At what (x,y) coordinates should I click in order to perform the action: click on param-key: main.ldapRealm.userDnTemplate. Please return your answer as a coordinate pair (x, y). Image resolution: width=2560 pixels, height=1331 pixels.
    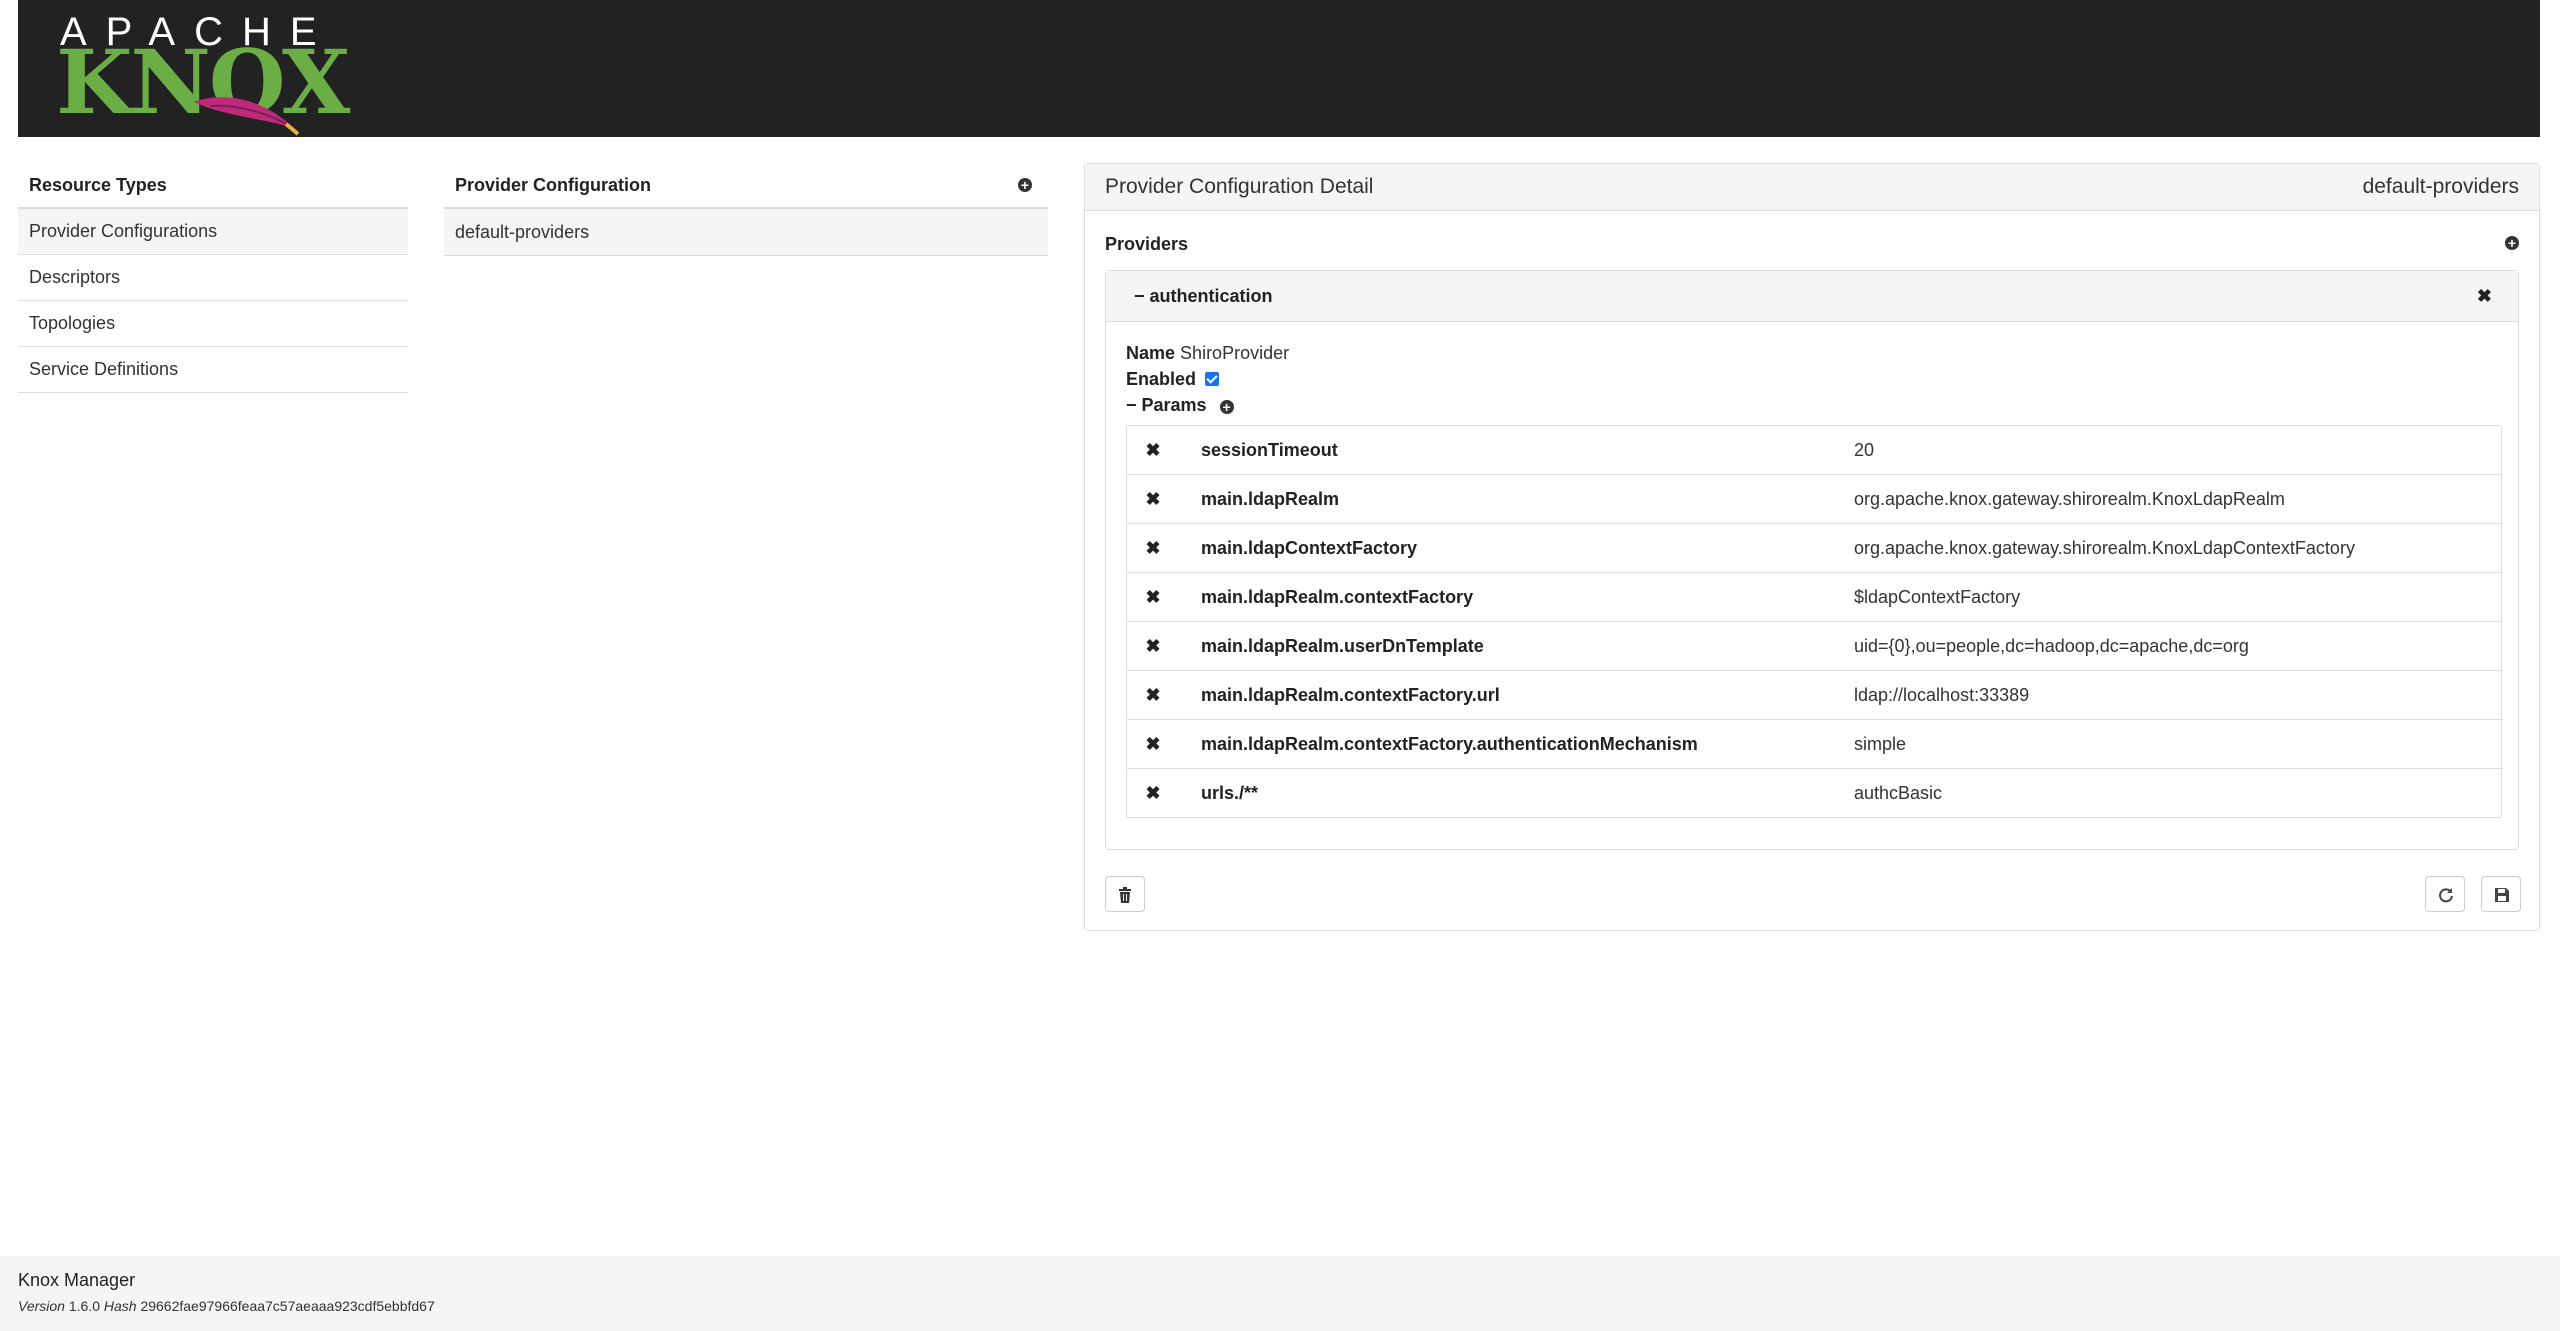
    Looking at the image, I should click on (1342, 646).